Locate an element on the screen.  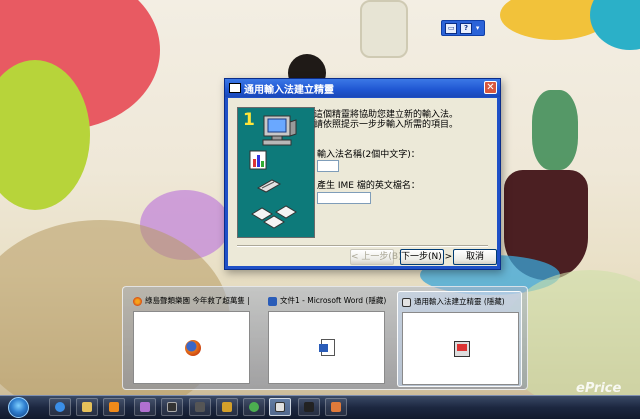
media-player-icon is located at coordinates (114, 407).